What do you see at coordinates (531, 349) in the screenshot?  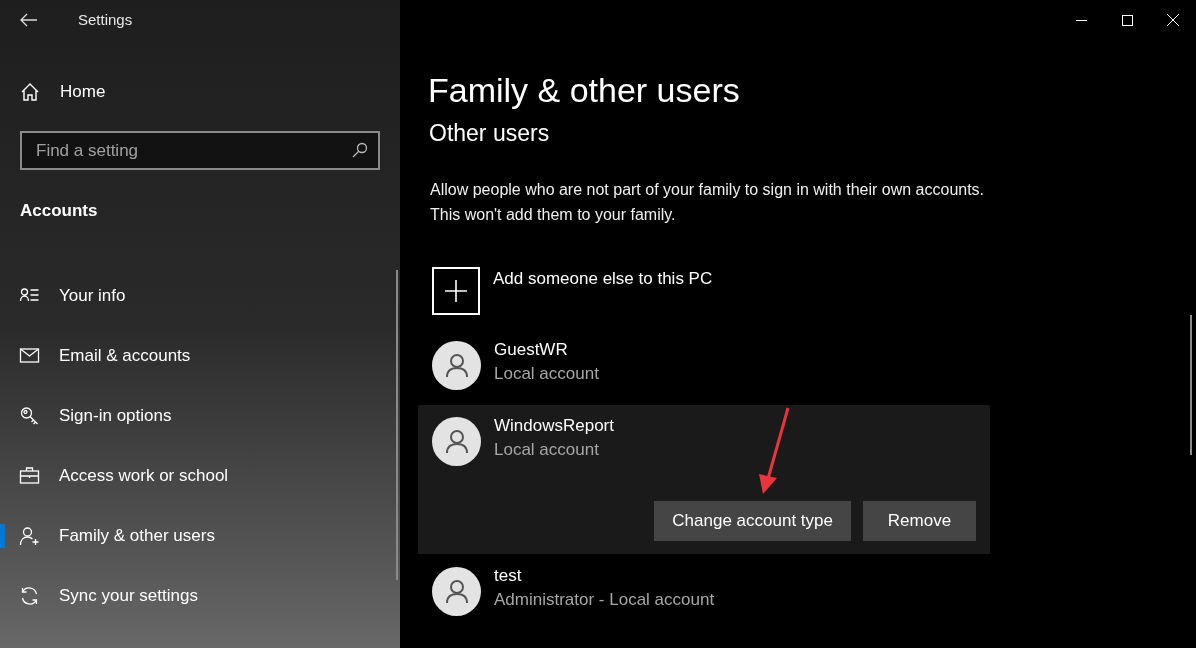 I see `user-name: GuestWR` at bounding box center [531, 349].